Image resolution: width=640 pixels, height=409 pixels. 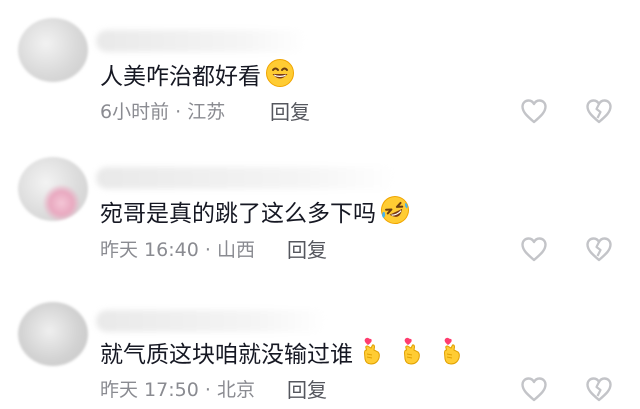 I want to click on rolling-laughing-emoji, so click(x=395, y=214).